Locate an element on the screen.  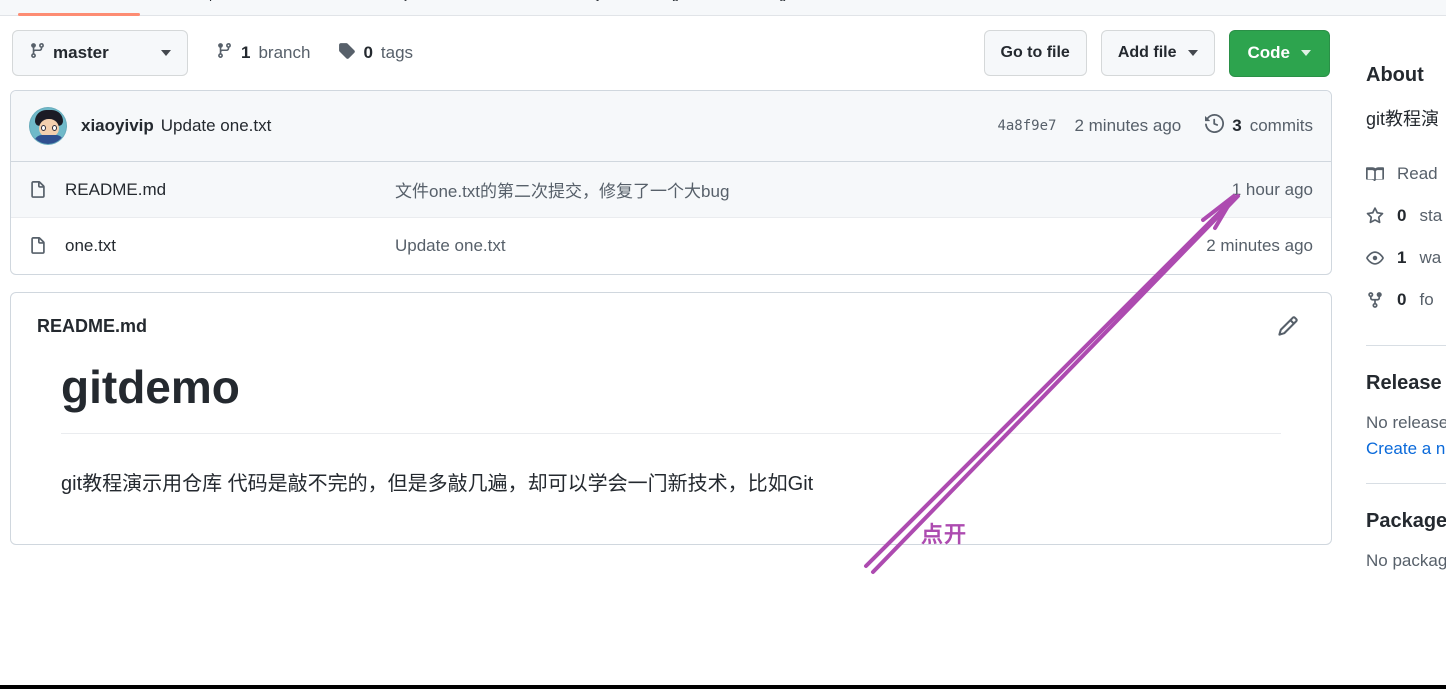
sidebar-stars-count: 0 is located at coordinates (1402, 215).